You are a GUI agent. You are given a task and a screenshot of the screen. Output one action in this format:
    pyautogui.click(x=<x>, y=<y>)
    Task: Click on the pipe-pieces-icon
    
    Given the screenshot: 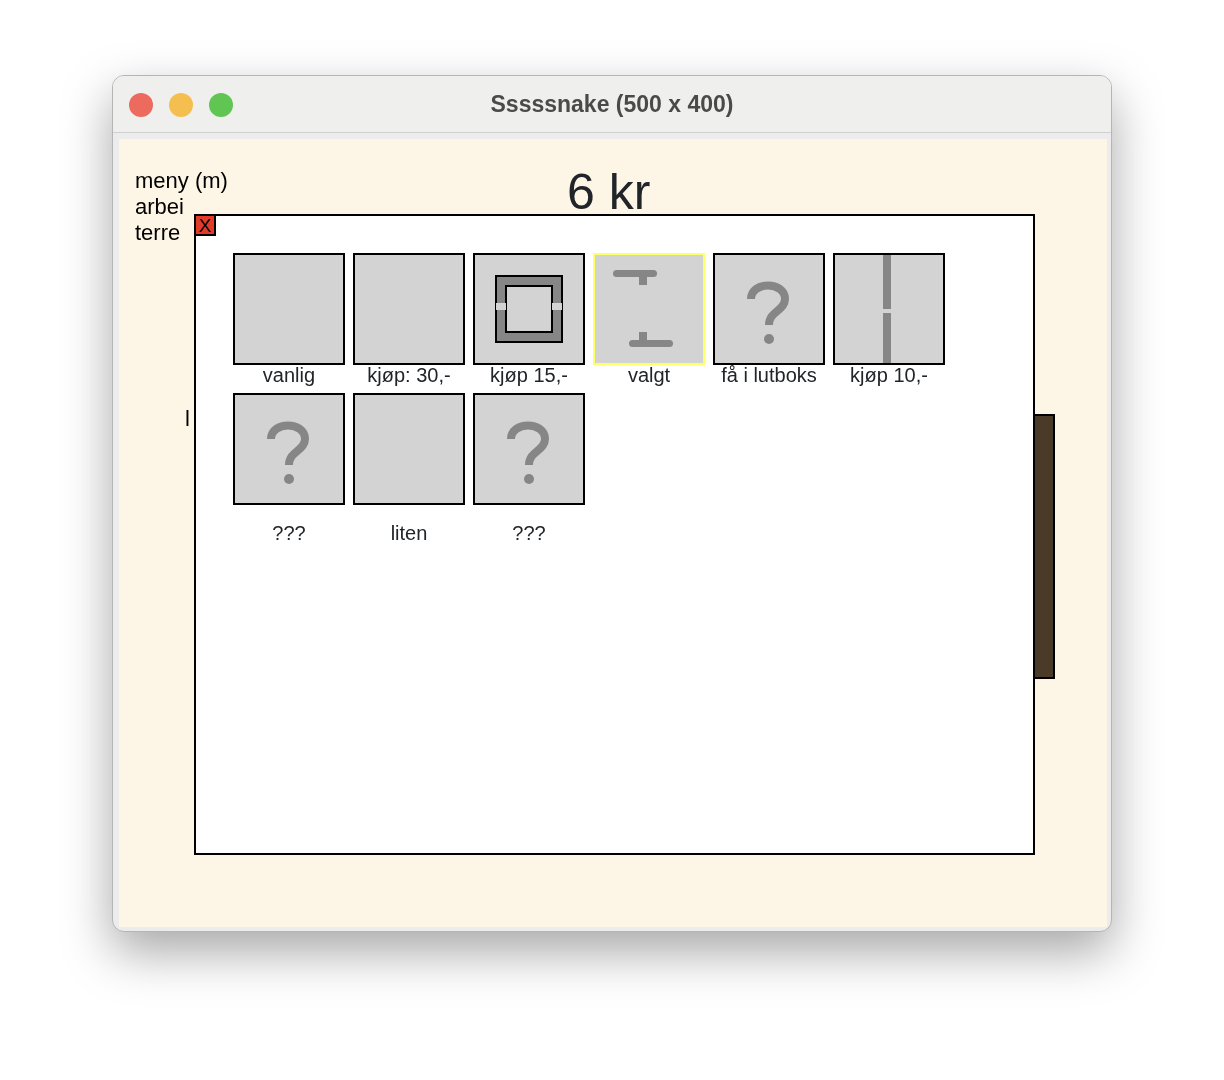 What is the action you would take?
    pyautogui.click(x=643, y=308)
    